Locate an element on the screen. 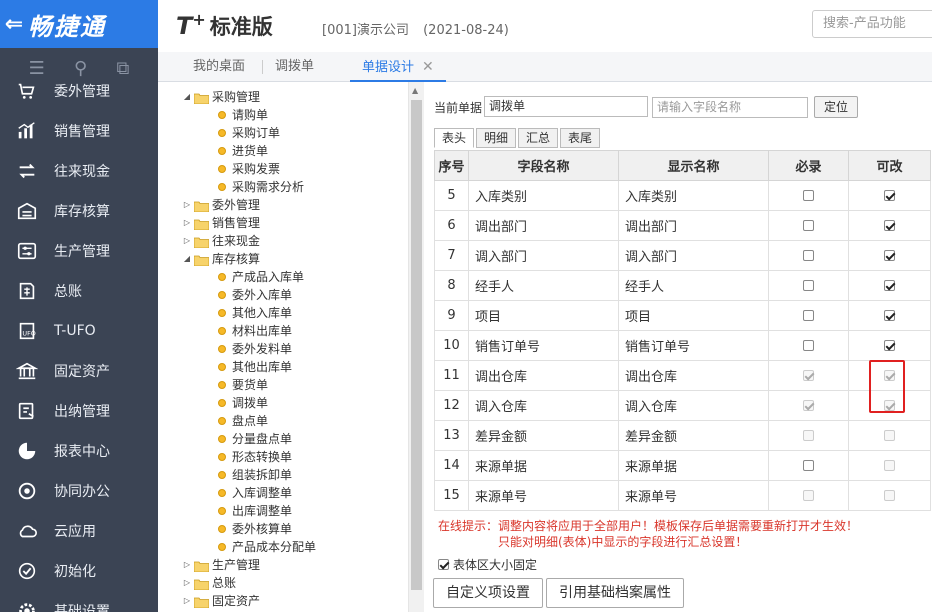 The height and width of the screenshot is (612, 932). tree-folder: ▷ 固定资产 is located at coordinates (221, 601).